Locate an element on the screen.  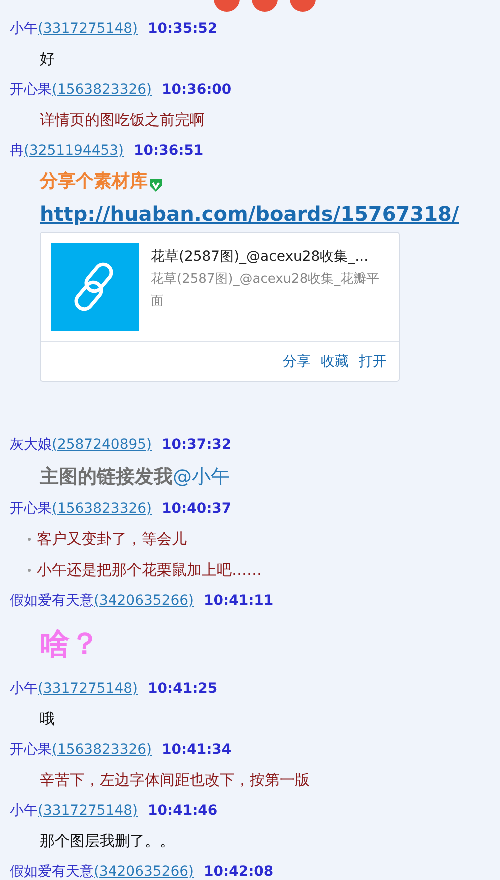
message-text: 主图的链接发我@小午 is located at coordinates (135, 477).